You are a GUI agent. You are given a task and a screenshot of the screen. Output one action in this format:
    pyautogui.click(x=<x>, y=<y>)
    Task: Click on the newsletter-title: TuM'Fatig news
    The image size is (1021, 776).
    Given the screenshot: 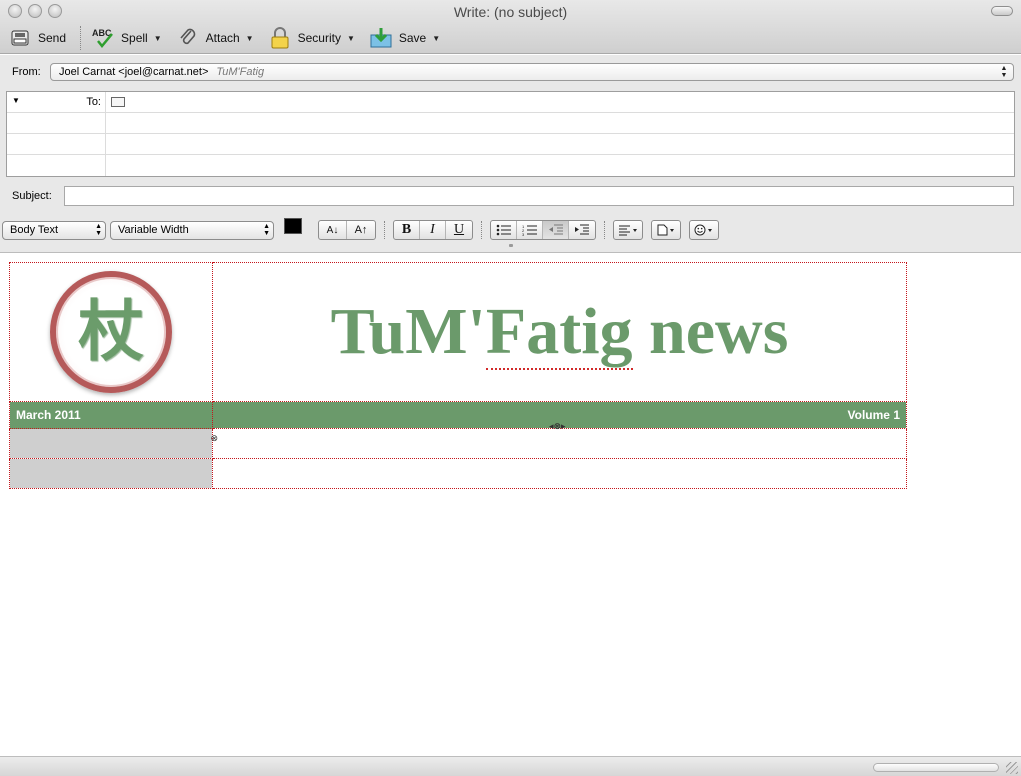 What is the action you would take?
    pyautogui.click(x=559, y=332)
    